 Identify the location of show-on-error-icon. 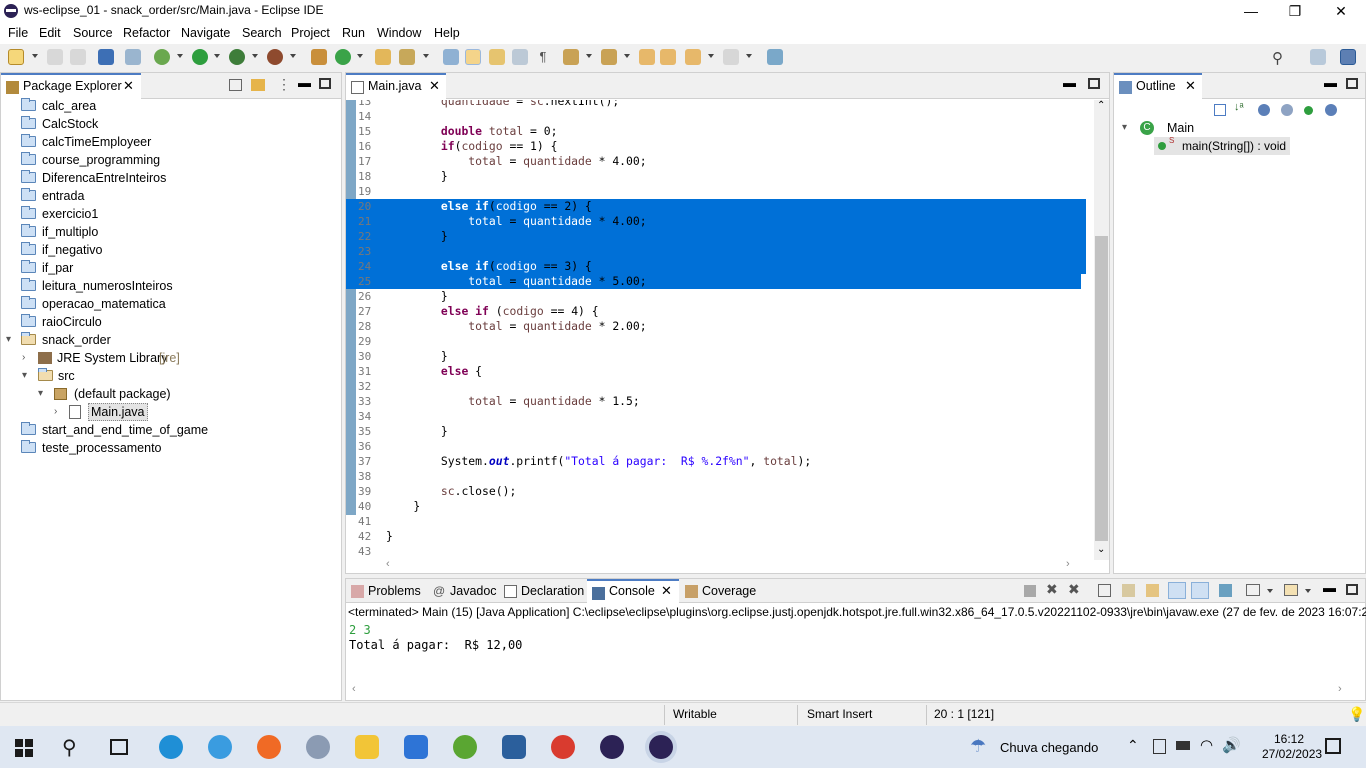
(1200, 590).